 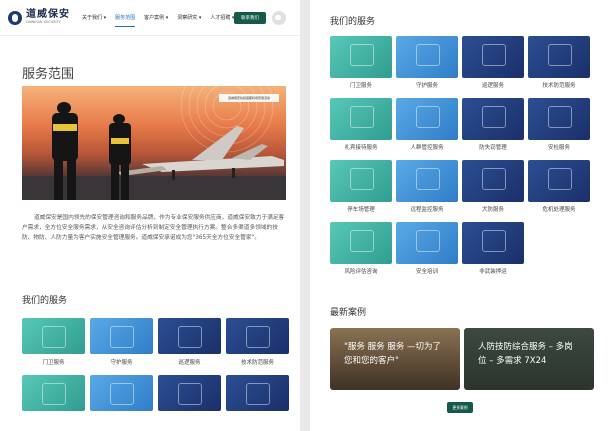 I want to click on page-divider, so click(x=305, y=215).